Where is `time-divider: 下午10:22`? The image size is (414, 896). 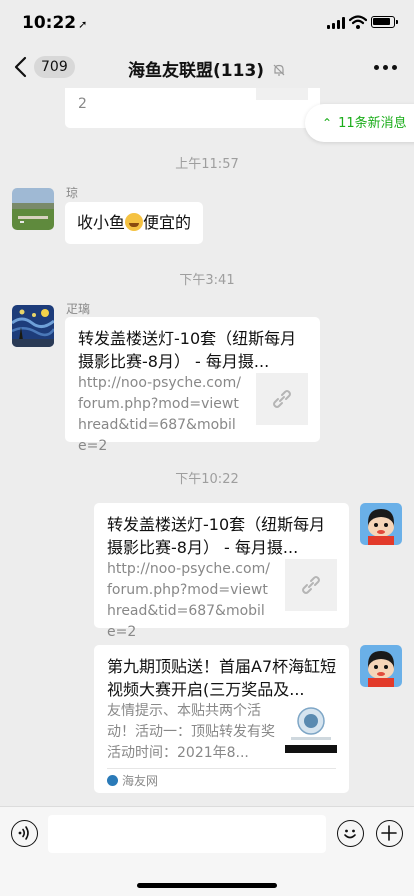 time-divider: 下午10:22 is located at coordinates (207, 479).